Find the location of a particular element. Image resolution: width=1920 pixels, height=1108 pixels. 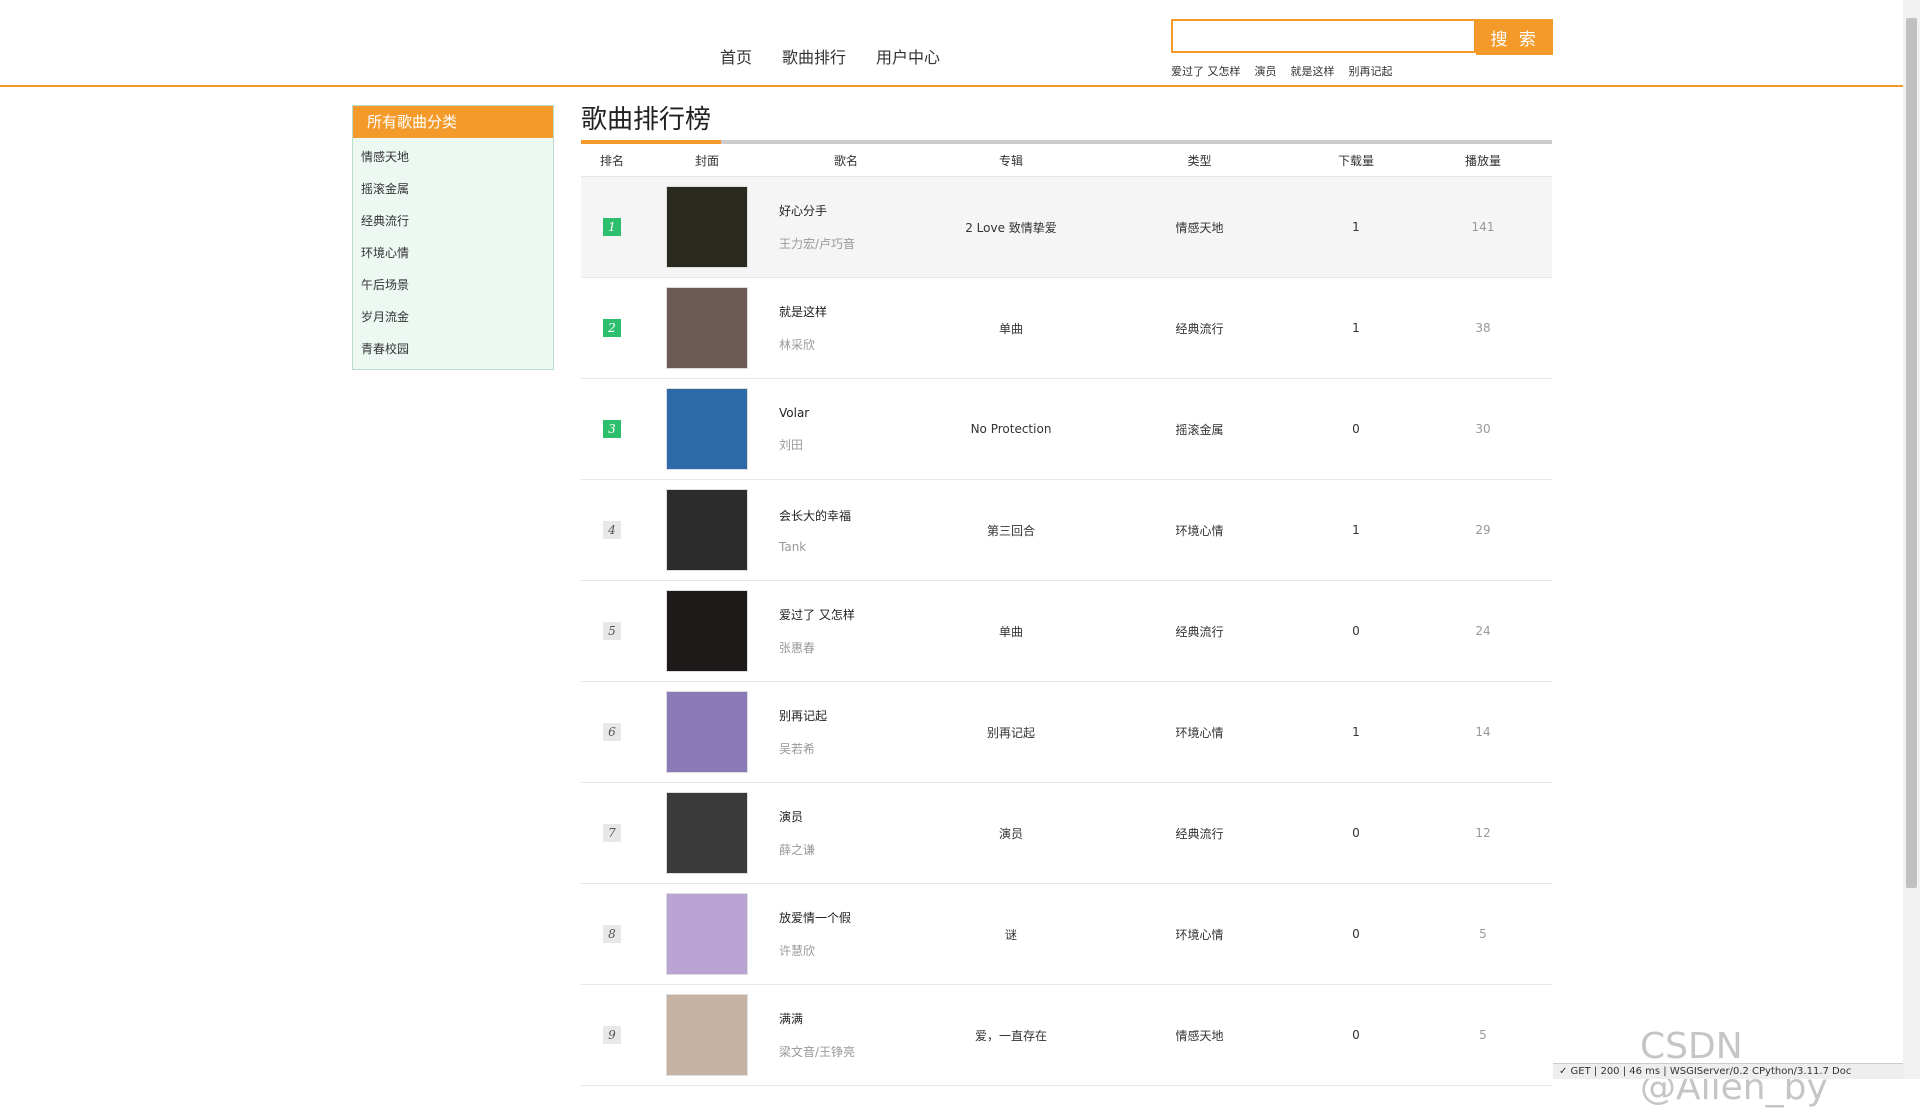

plays-cell: 14 is located at coordinates (1483, 732).